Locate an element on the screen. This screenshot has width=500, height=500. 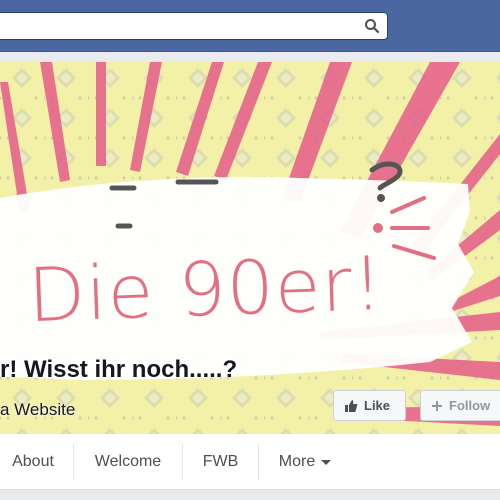
follow-button: Follow is located at coordinates (460, 405).